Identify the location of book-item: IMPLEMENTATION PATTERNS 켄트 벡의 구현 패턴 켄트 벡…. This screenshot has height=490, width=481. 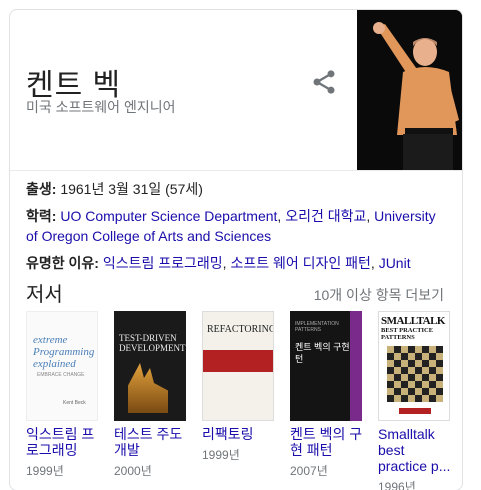
(327, 395).